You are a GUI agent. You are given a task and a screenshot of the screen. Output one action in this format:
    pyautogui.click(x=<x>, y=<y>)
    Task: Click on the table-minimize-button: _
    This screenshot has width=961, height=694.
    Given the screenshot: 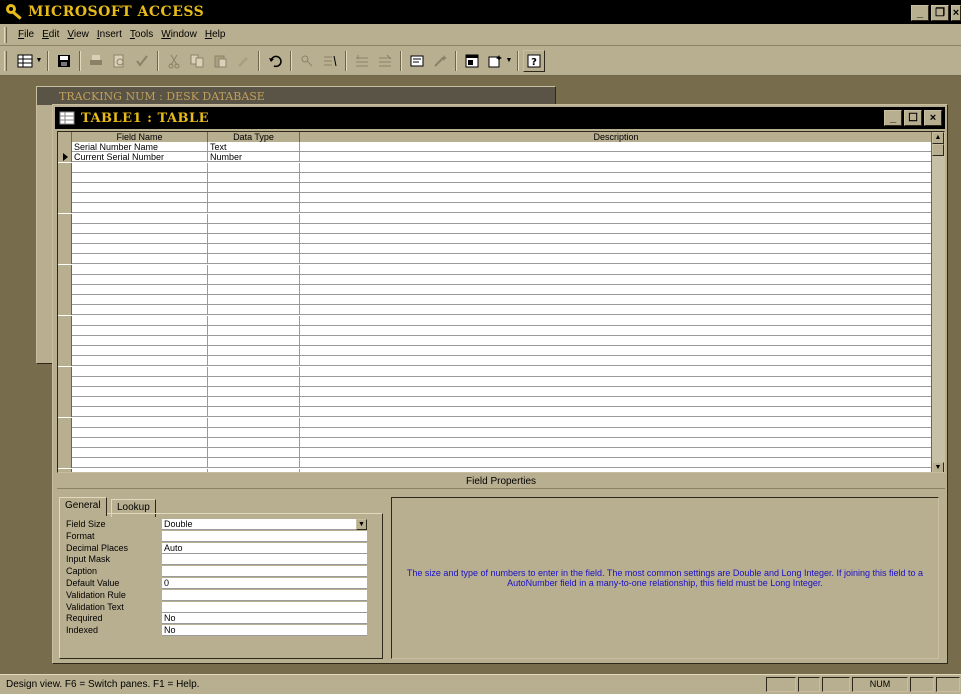 What is the action you would take?
    pyautogui.click(x=893, y=118)
    